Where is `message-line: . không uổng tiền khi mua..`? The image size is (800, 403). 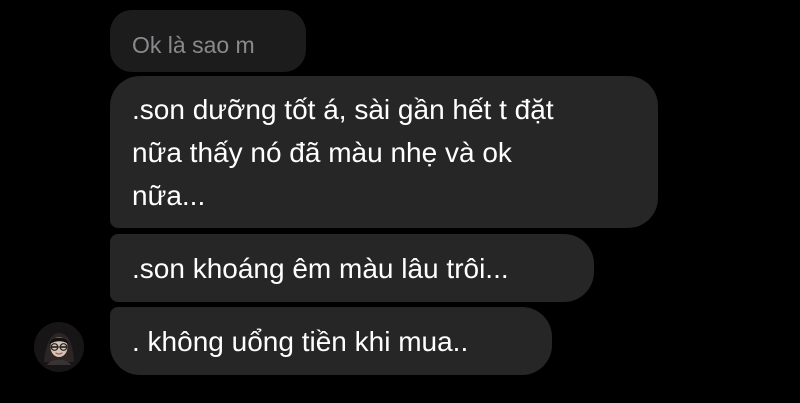 message-line: . không uổng tiền khi mua.. is located at coordinates (300, 341).